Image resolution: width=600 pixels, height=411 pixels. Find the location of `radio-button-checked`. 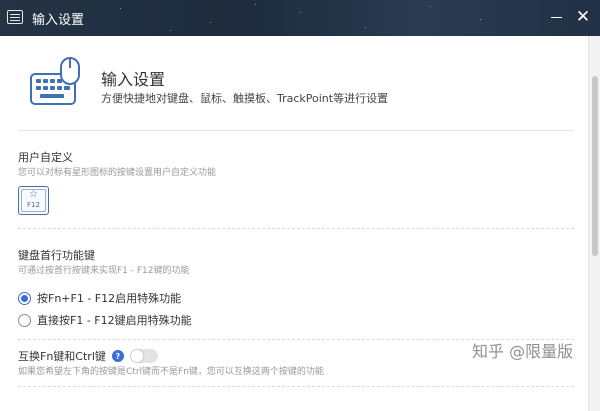

radio-button-checked is located at coordinates (24, 298).